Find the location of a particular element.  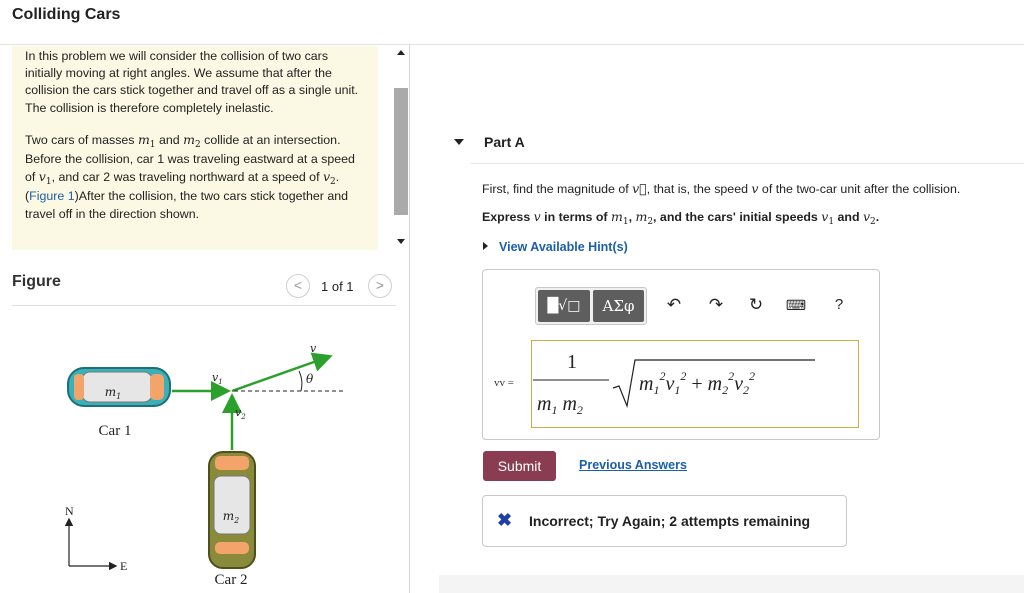

radicand: m12v12 + m22v22 is located at coordinates (697, 383).